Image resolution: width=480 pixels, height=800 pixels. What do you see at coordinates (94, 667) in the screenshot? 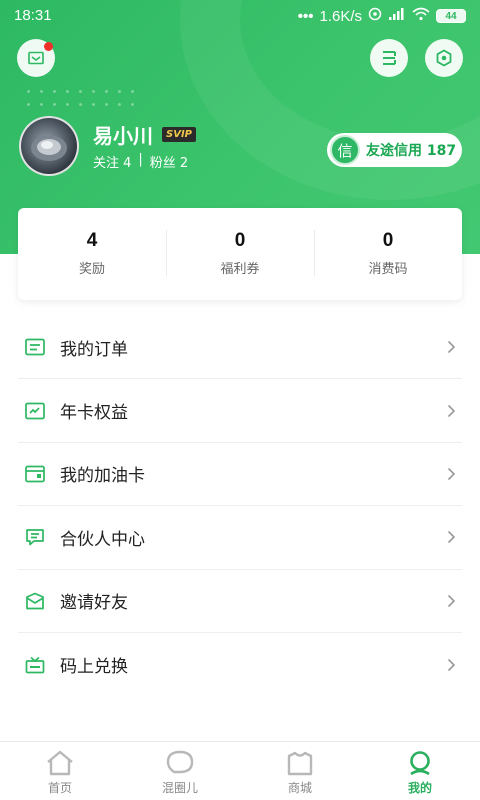
I see `menu-item-label: 码上兑换` at bounding box center [94, 667].